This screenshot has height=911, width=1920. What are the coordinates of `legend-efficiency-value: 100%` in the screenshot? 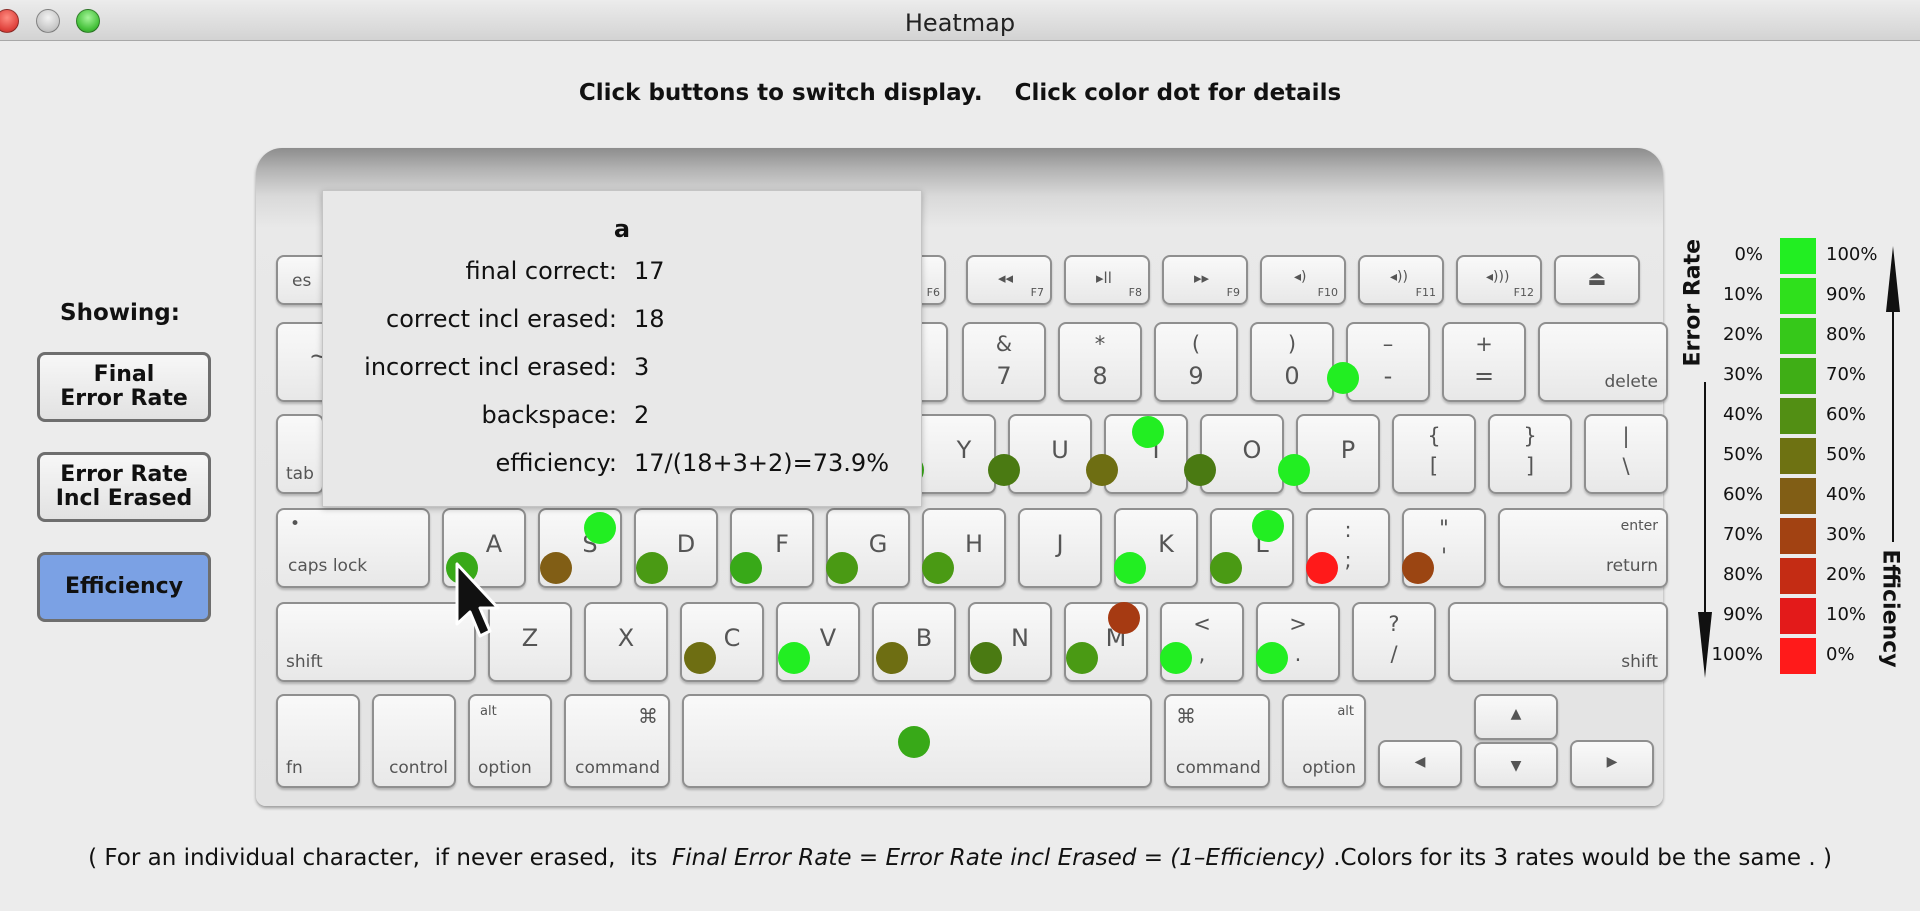 It's located at (1852, 254).